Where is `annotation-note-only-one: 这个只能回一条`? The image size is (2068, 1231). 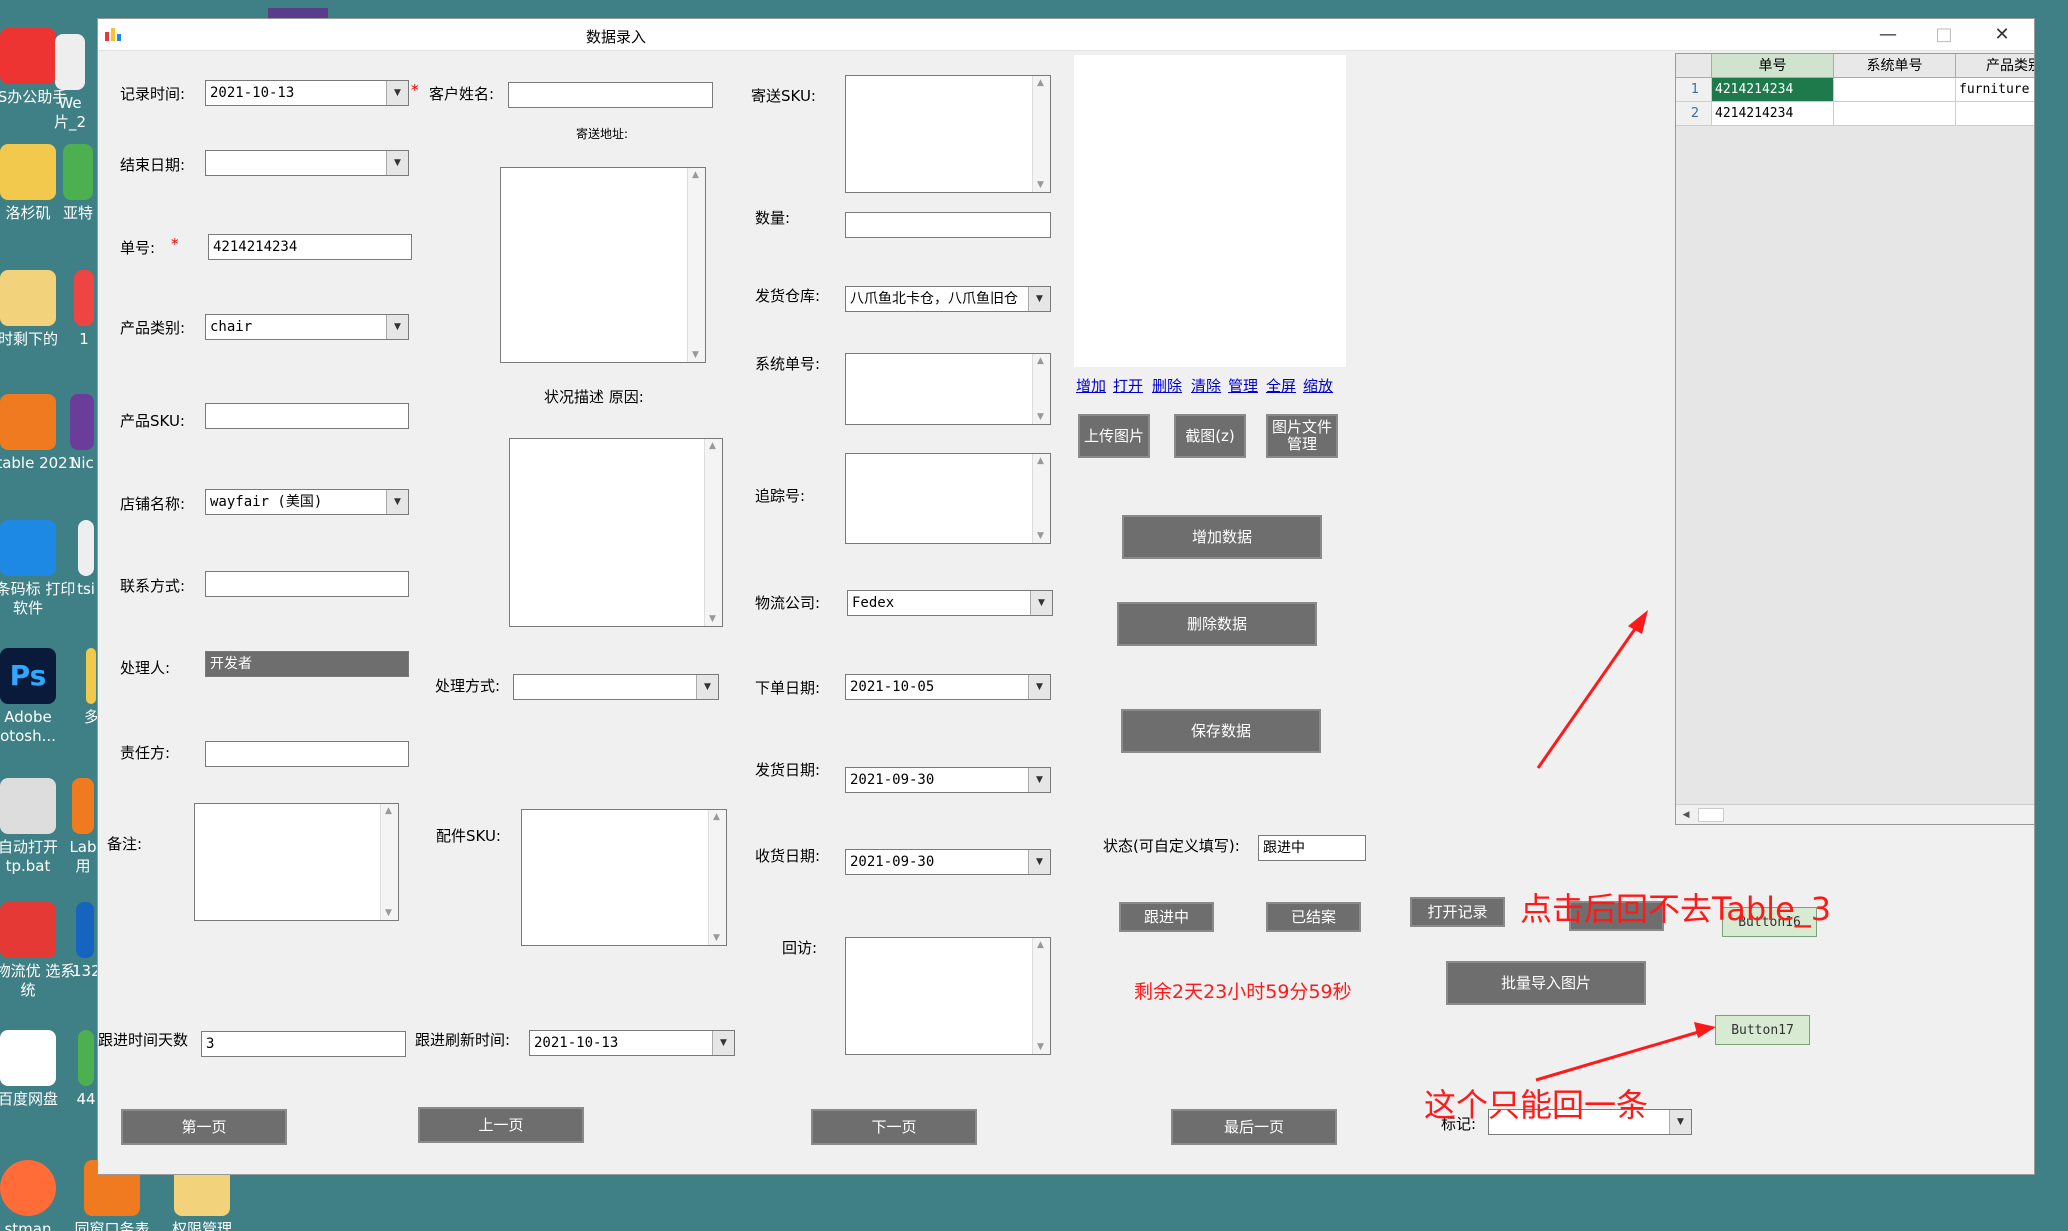
annotation-note-only-one: 这个只能回一条 is located at coordinates (1536, 1105).